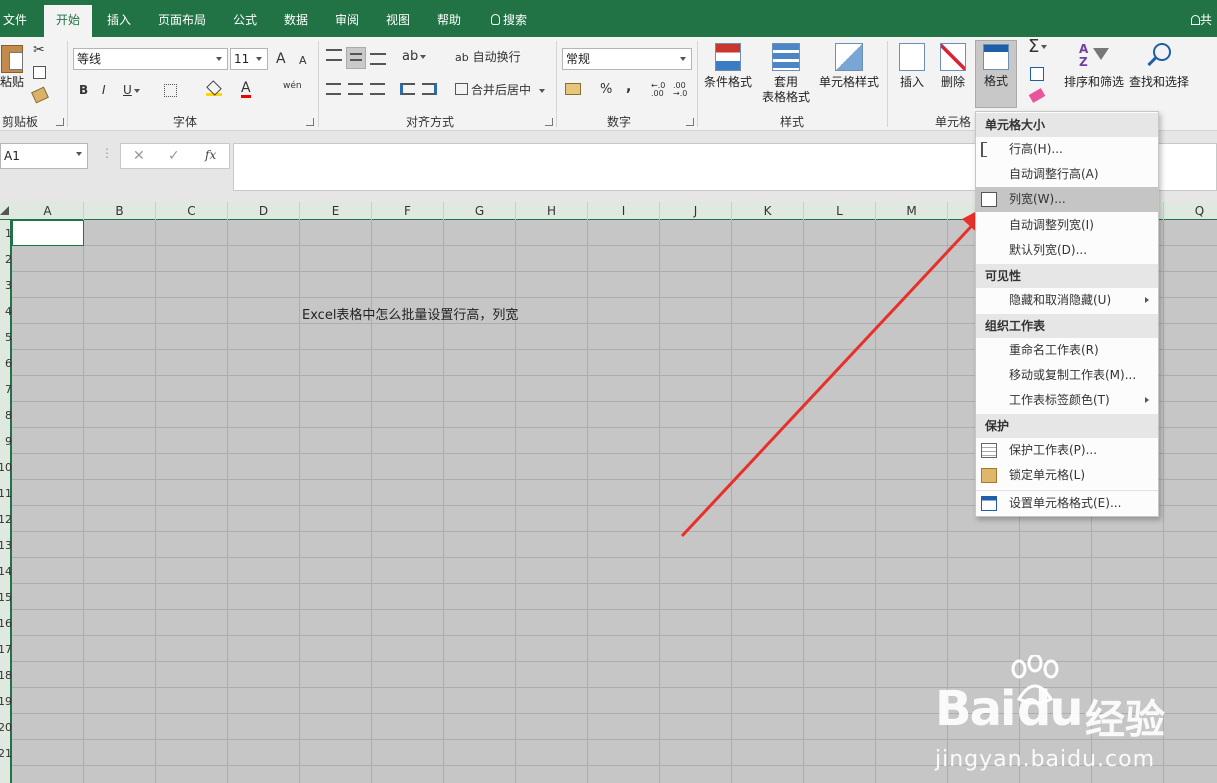  Describe the element at coordinates (6, 519) in the screenshot. I see `row-header-12: 12` at that location.